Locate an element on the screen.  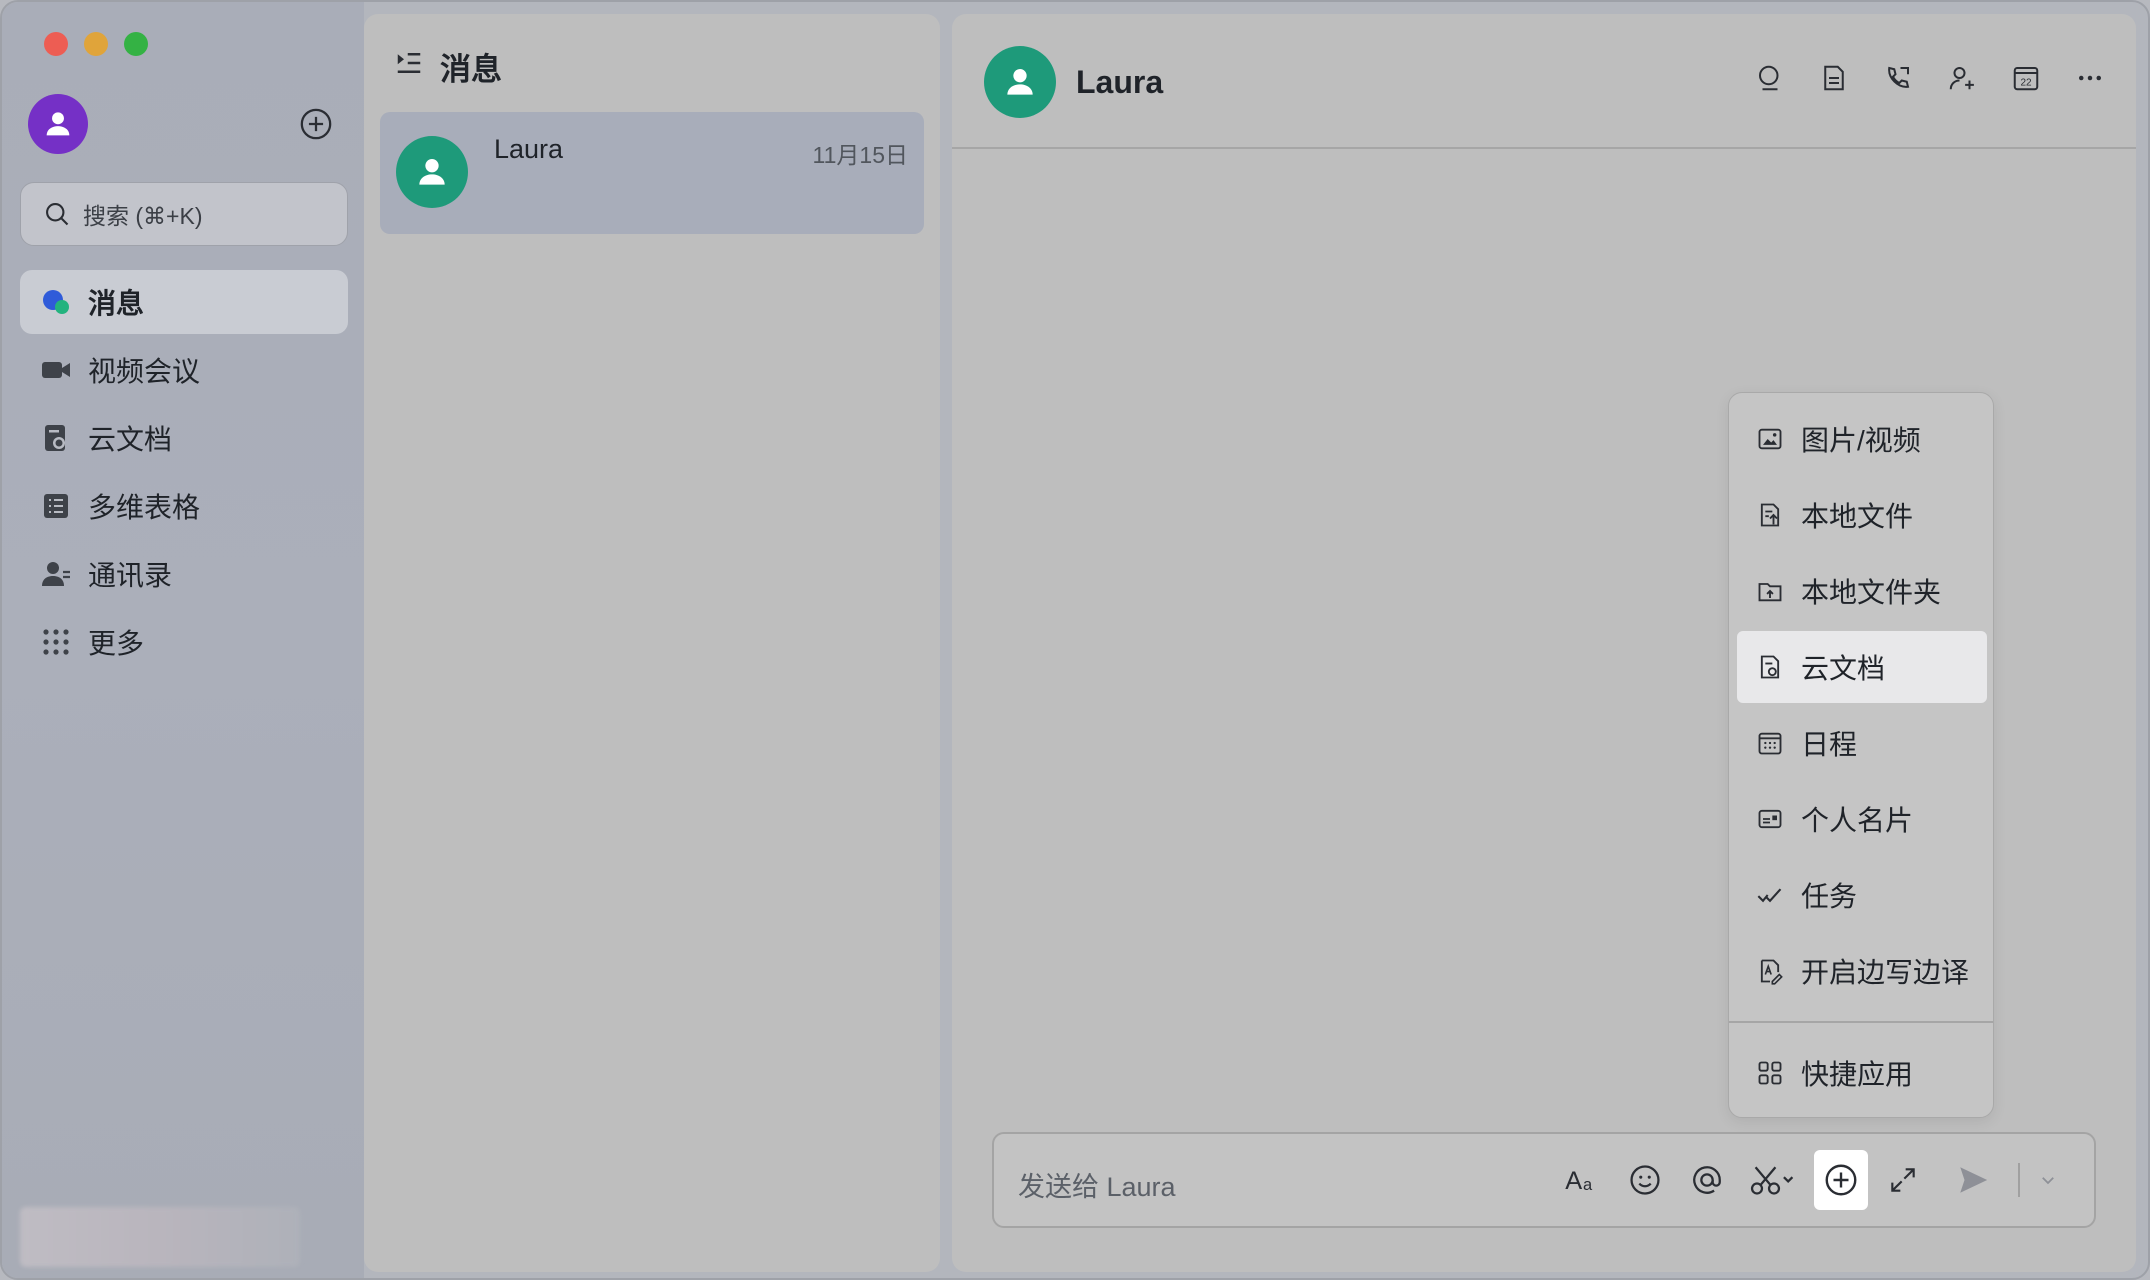
base-table-icon is located at coordinates (56, 506).